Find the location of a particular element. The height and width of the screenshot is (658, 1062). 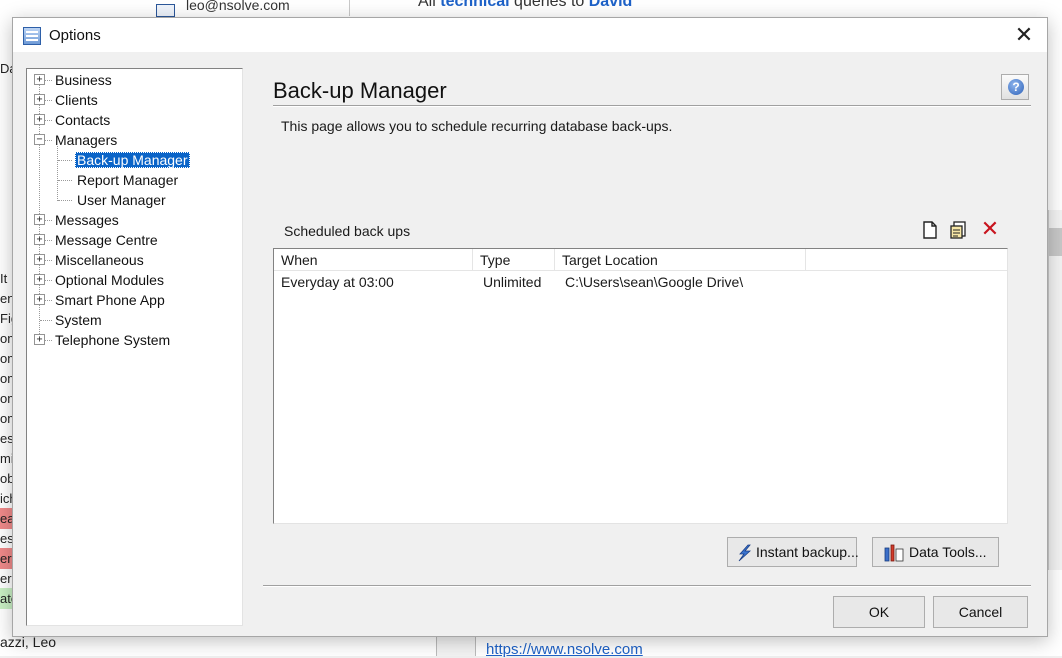

tree-item-label: Managers is located at coordinates (86, 140).